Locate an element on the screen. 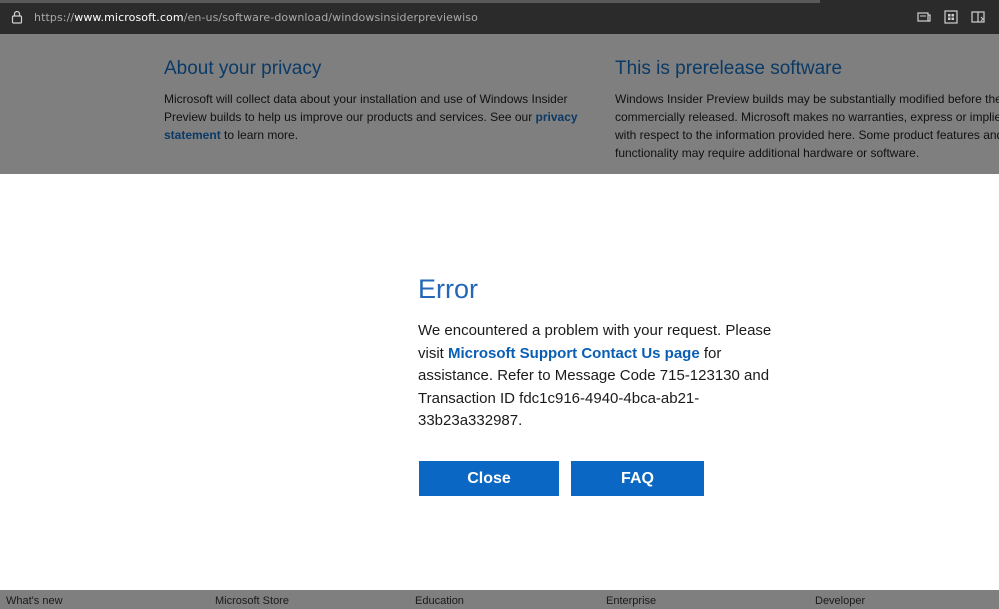 The height and width of the screenshot is (609, 999). prerelease-heading: This is prerelease software is located at coordinates (729, 68).